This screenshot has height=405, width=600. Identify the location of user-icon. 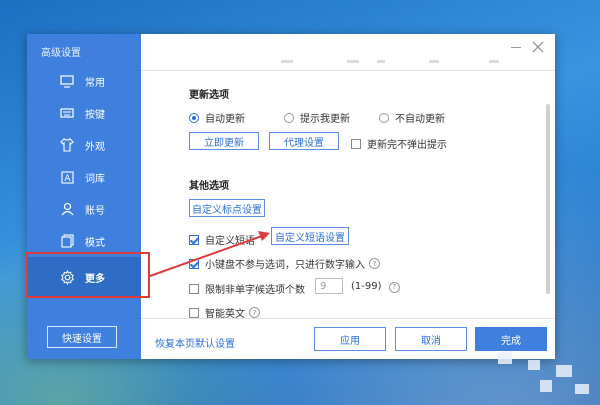
(67, 209).